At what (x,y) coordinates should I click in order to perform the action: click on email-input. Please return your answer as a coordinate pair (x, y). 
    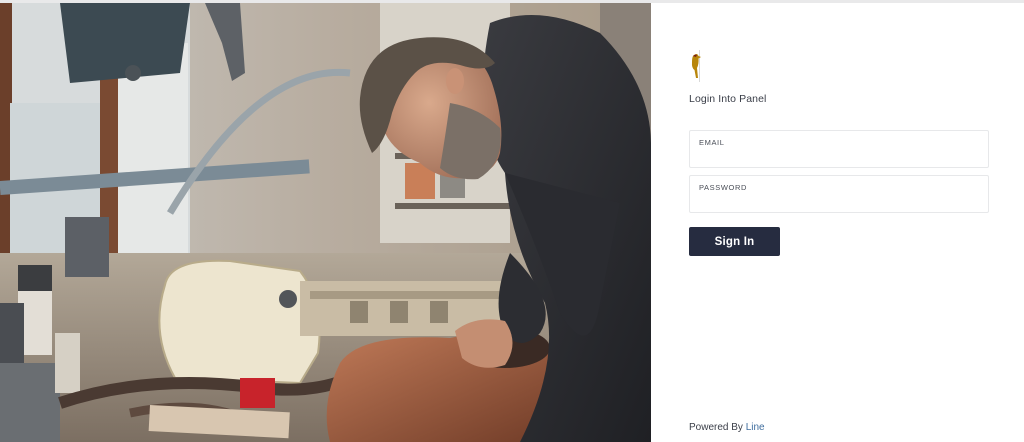
    Looking at the image, I should click on (839, 157).